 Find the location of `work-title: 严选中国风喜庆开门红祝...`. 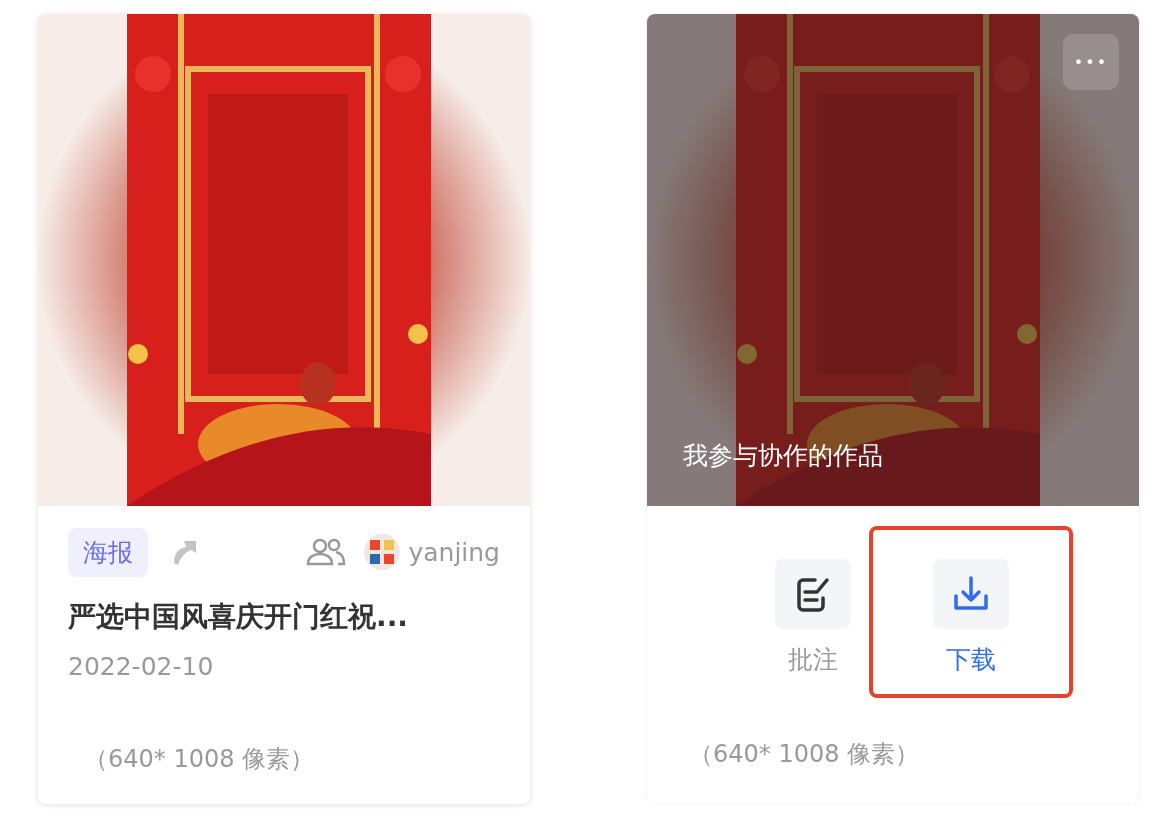

work-title: 严选中国风喜庆开门红祝... is located at coordinates (238, 617).